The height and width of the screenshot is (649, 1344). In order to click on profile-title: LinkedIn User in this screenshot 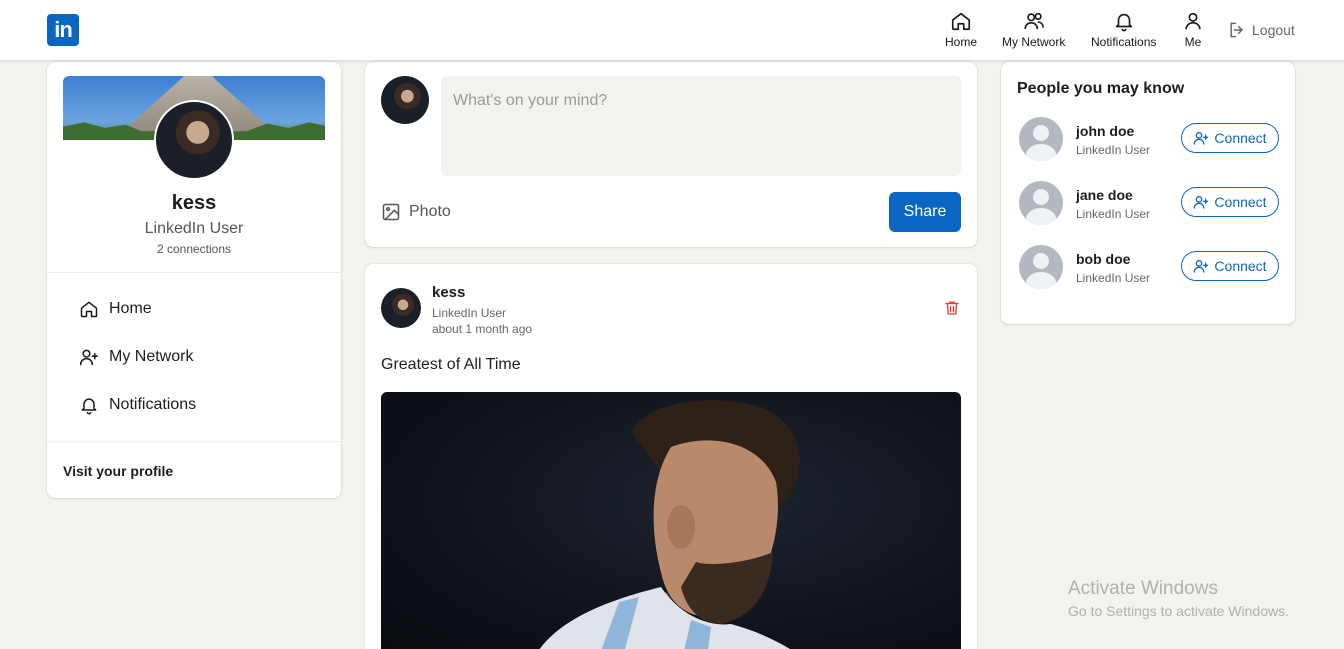, I will do `click(194, 228)`.